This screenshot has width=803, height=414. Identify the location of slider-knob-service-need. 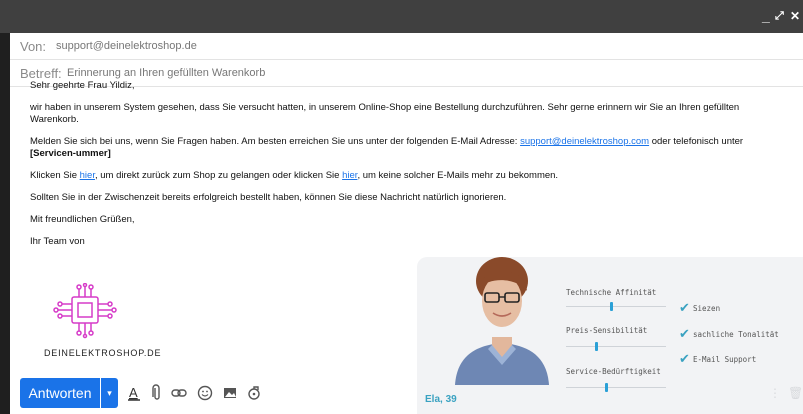
(606, 387).